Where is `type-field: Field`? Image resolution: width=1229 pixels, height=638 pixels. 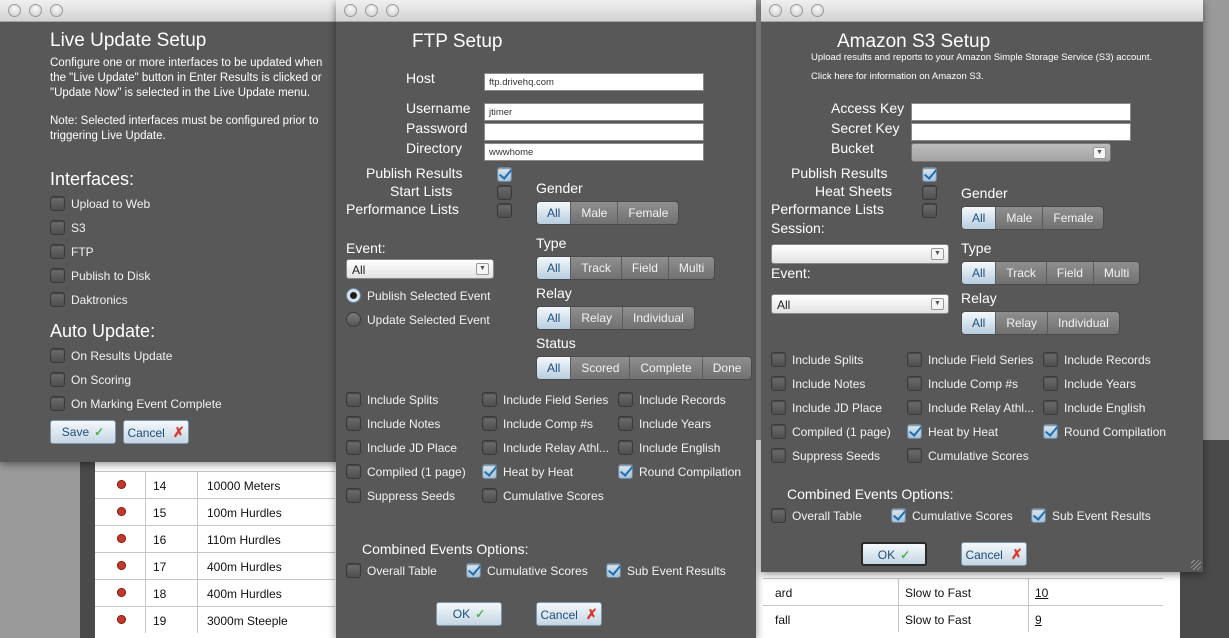 type-field: Field is located at coordinates (644, 268).